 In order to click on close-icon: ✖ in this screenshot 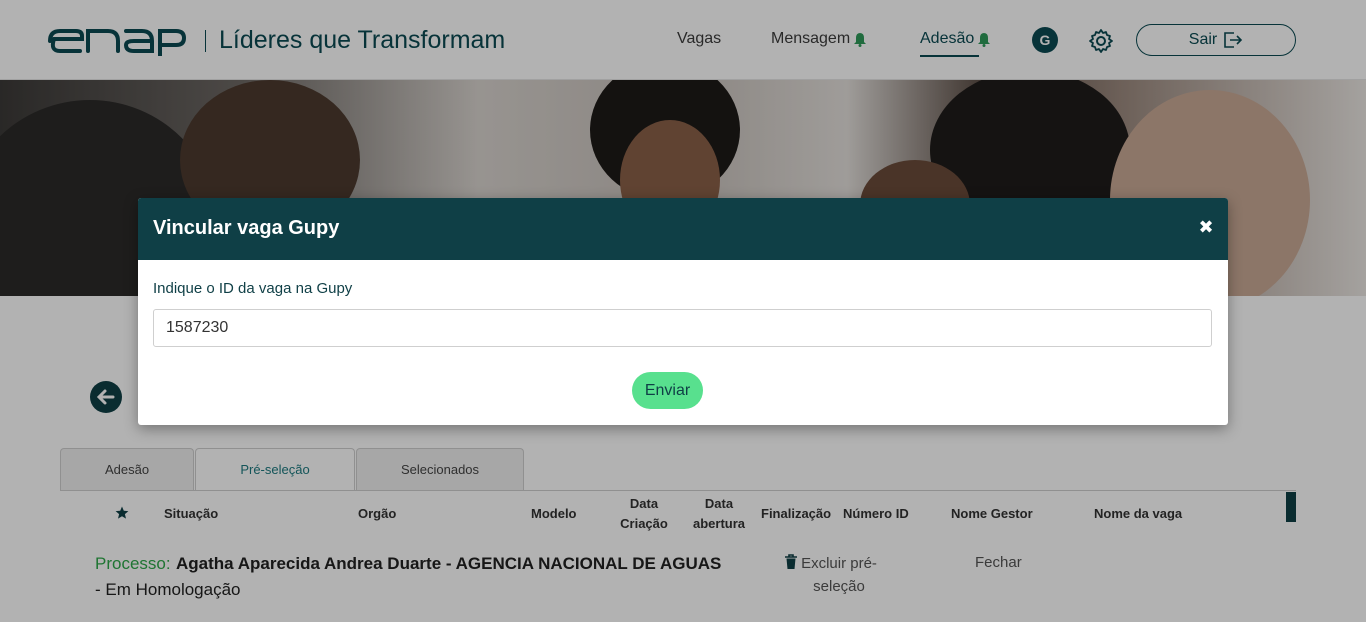, I will do `click(1206, 227)`.